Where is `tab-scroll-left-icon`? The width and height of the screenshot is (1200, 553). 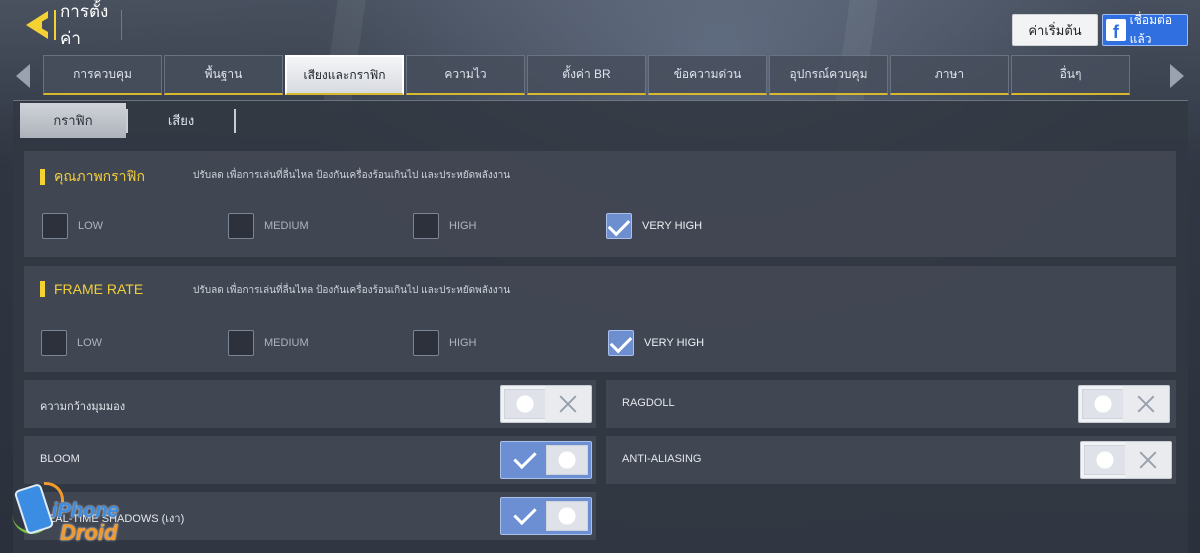
tab-scroll-left-icon is located at coordinates (23, 76).